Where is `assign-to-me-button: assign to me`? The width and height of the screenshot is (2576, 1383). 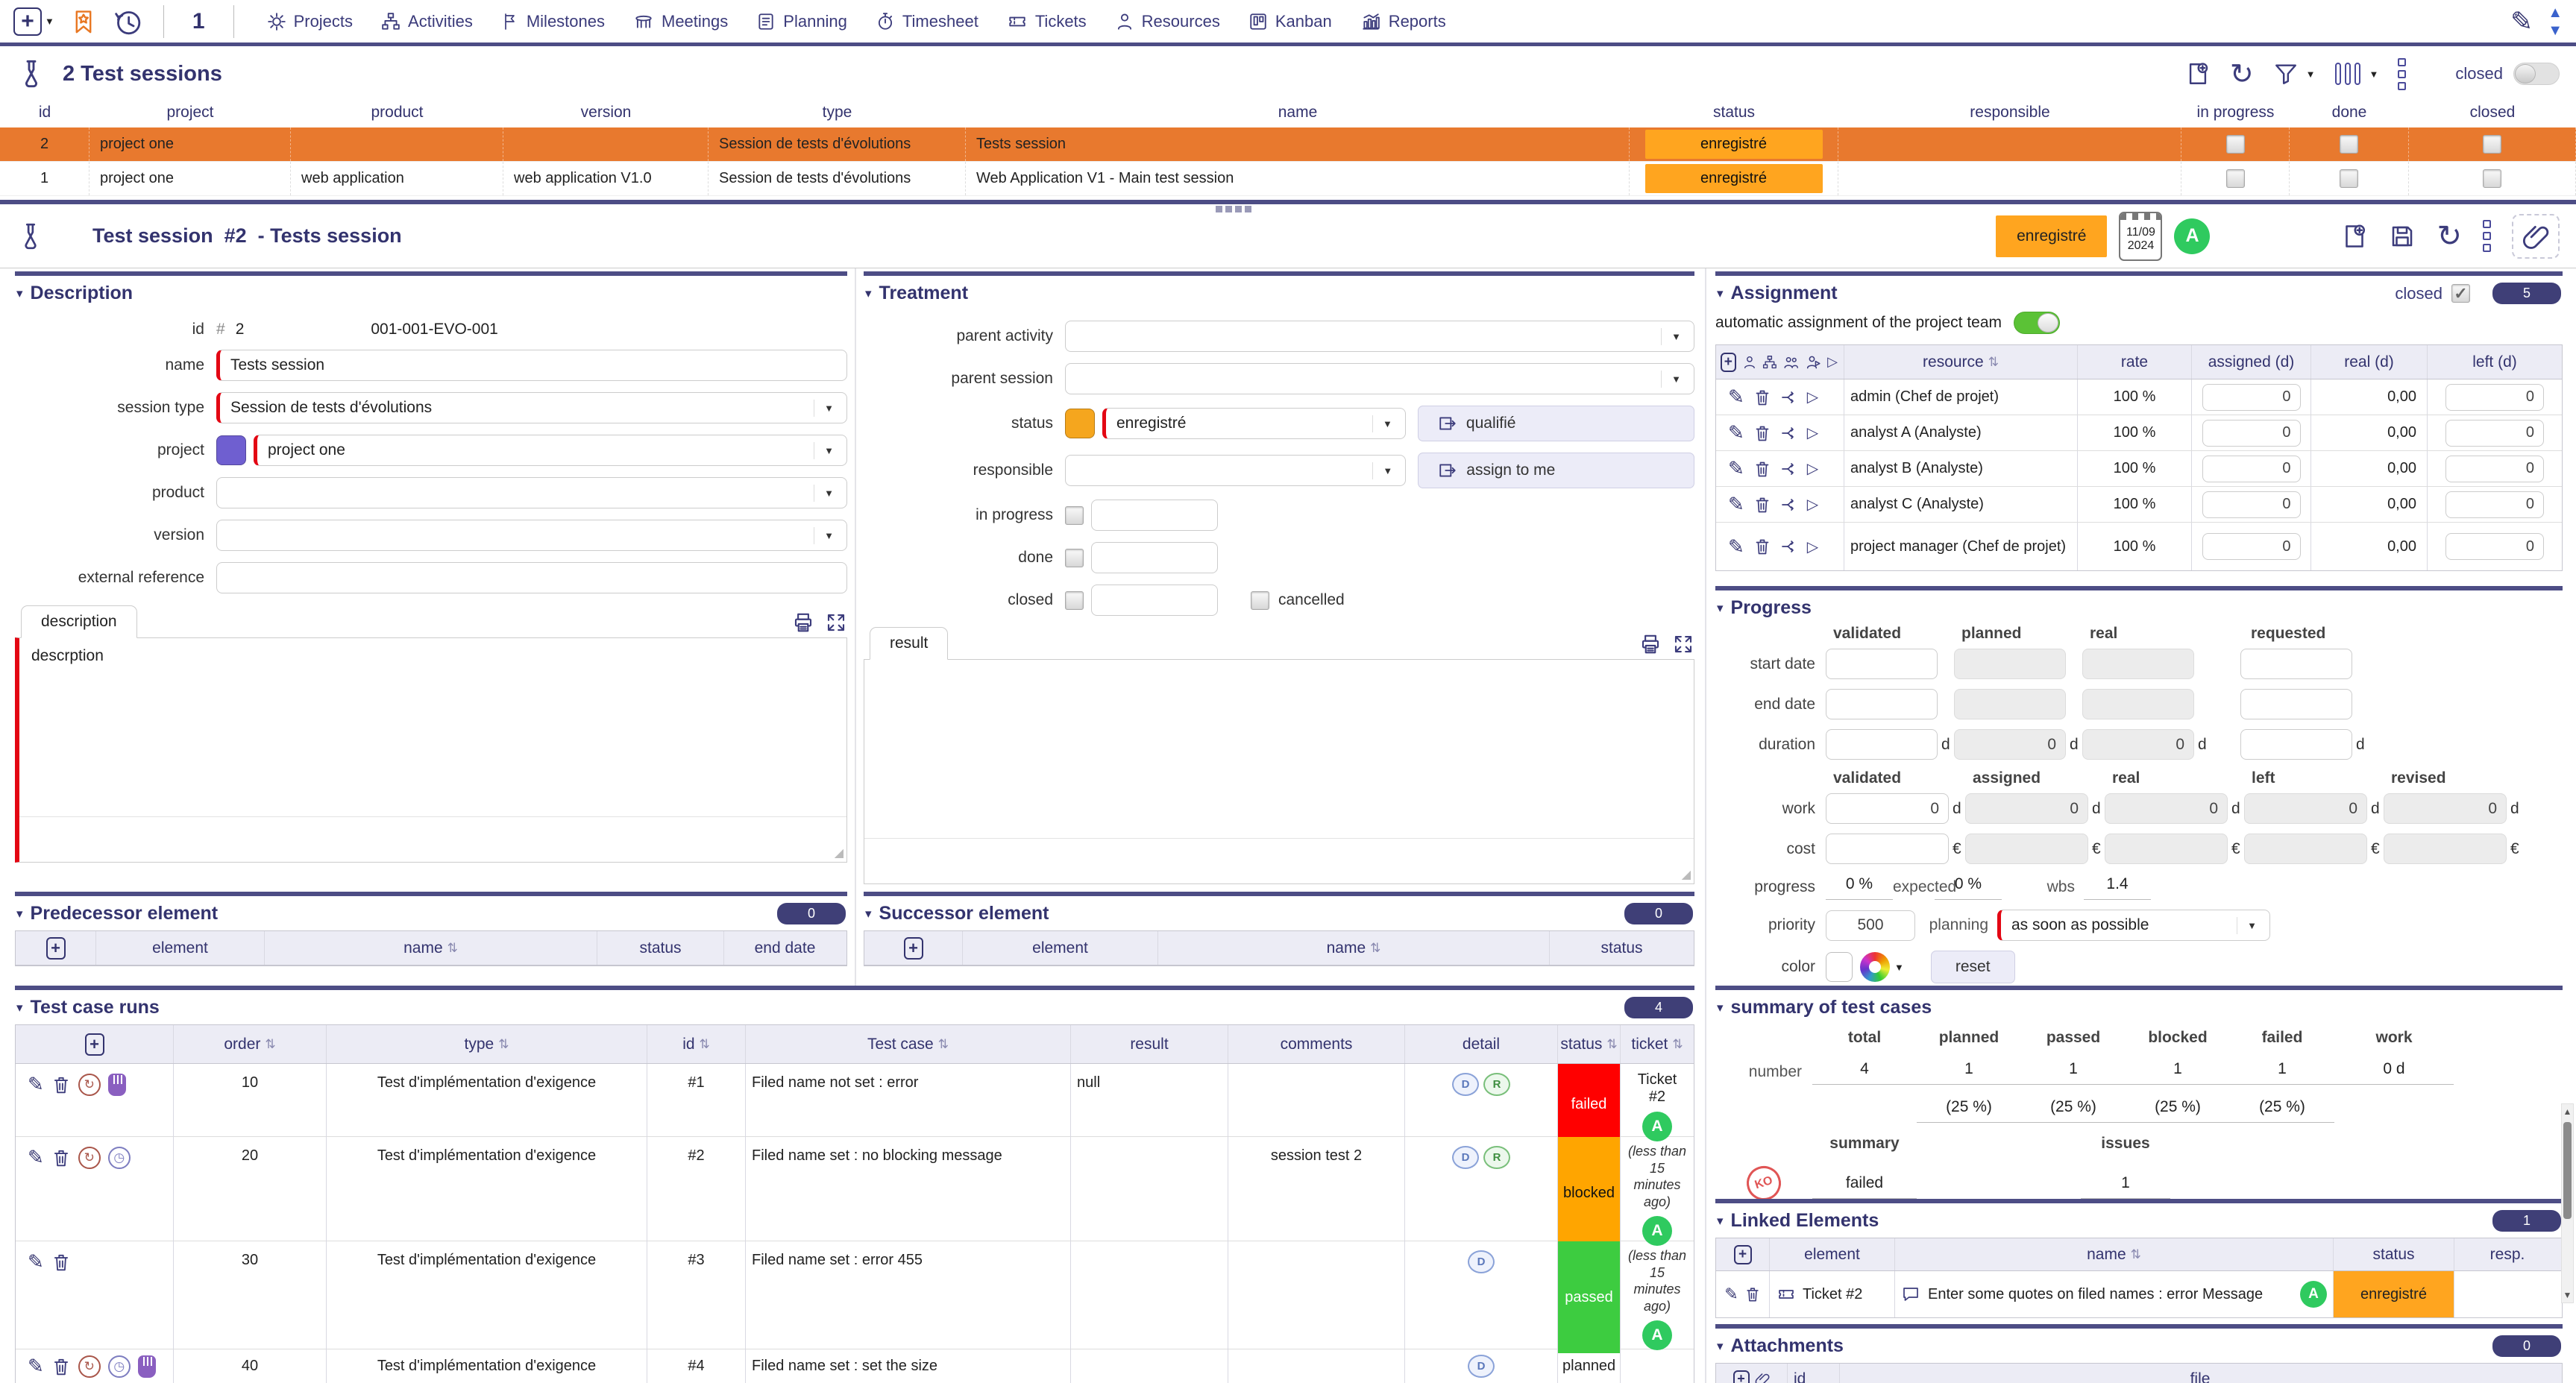
assign-to-me-button: assign to me is located at coordinates (1556, 470).